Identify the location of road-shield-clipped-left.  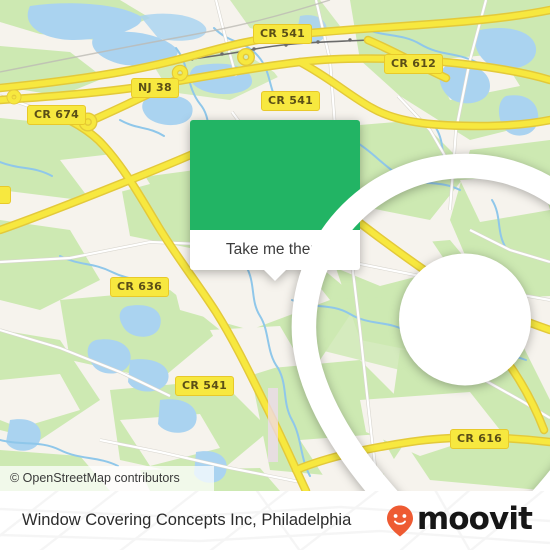
(5, 195).